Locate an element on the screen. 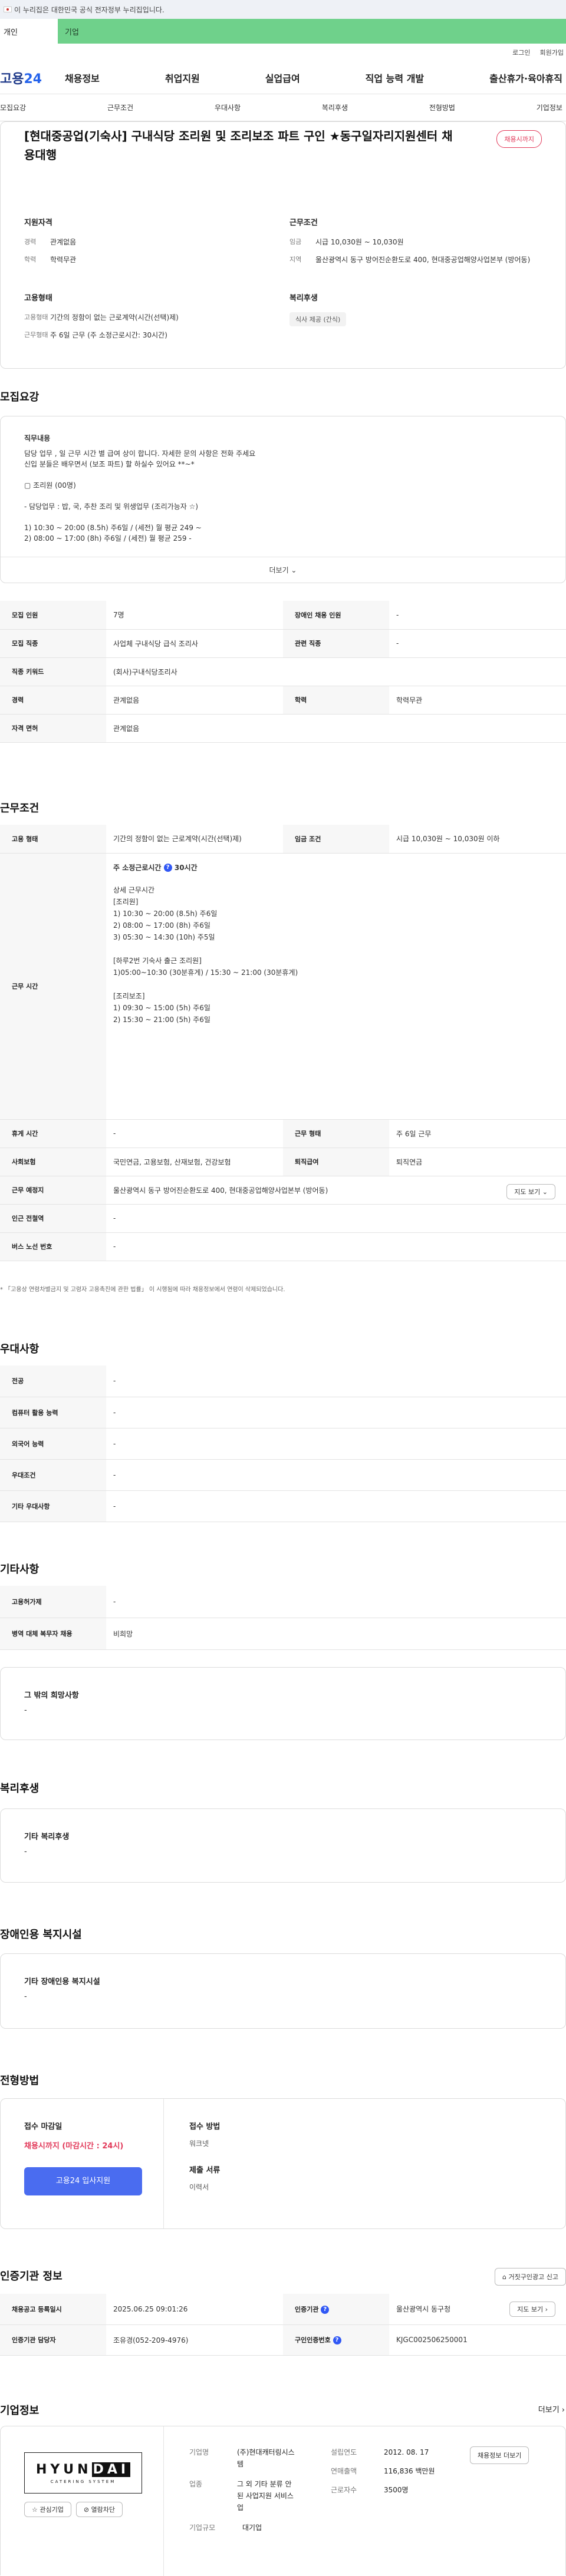 Image resolution: width=566 pixels, height=2576 pixels. cell-label: 모집 인원 is located at coordinates (53, 615).